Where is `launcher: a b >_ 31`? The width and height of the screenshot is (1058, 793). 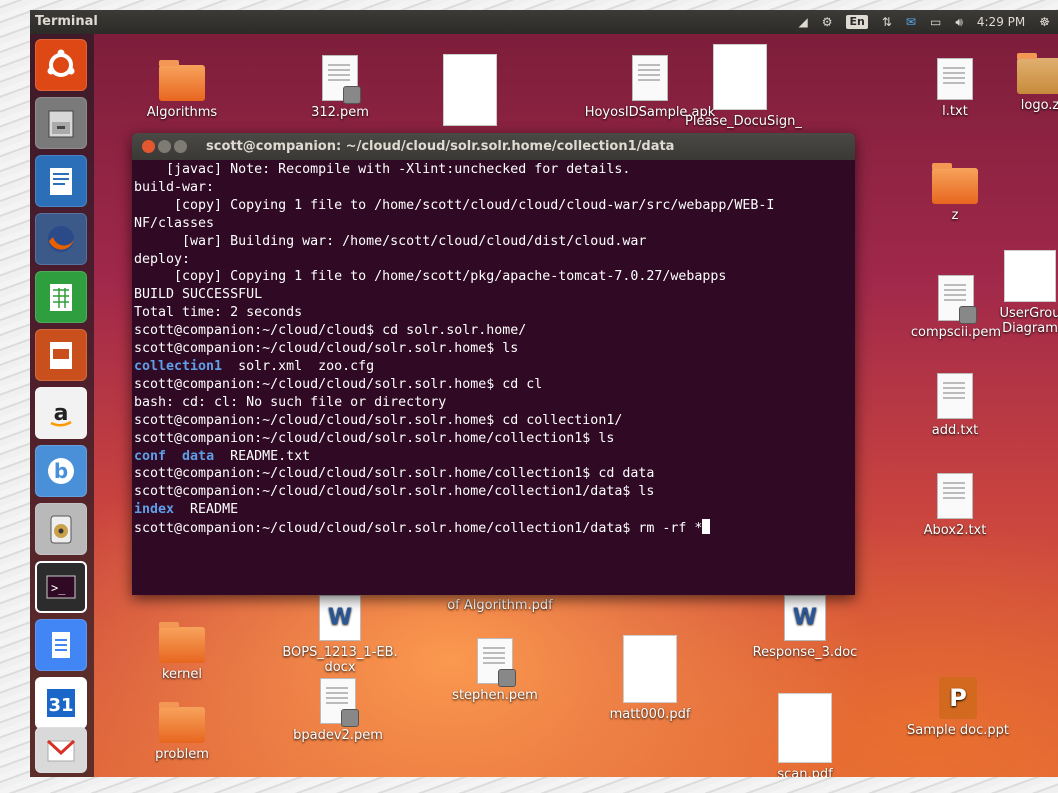 launcher: a b >_ 31 is located at coordinates (62, 405).